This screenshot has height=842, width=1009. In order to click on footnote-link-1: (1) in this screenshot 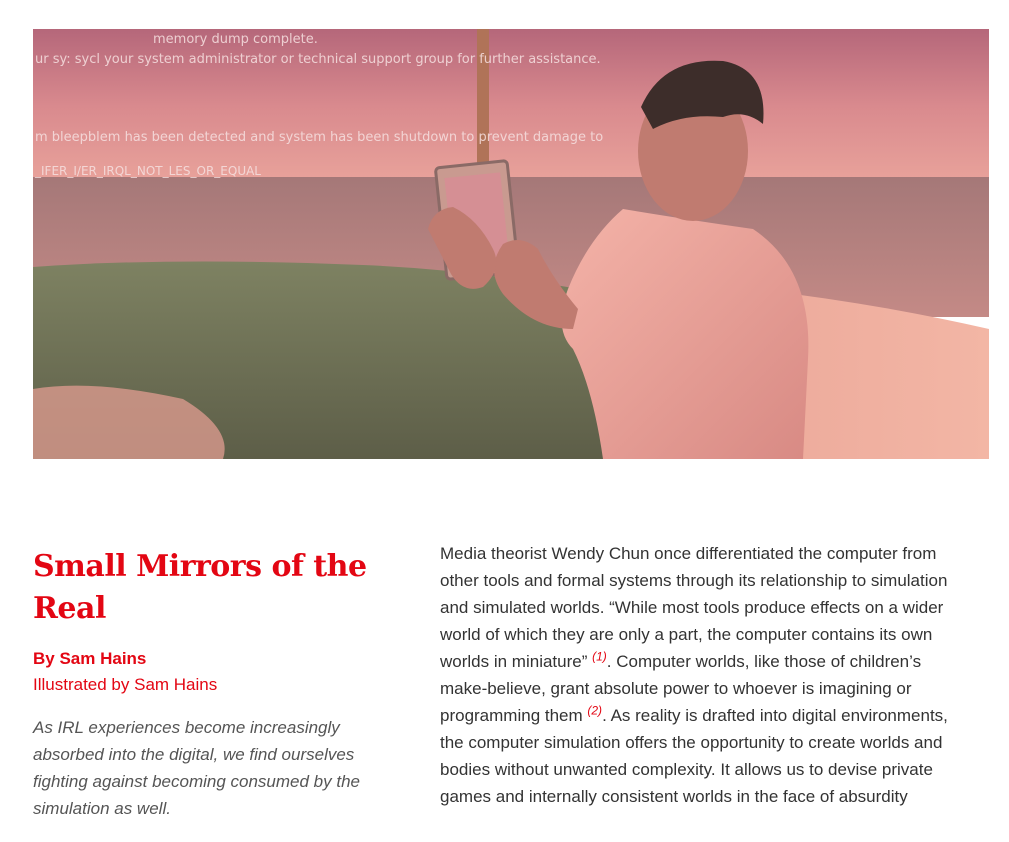, I will do `click(599, 656)`.